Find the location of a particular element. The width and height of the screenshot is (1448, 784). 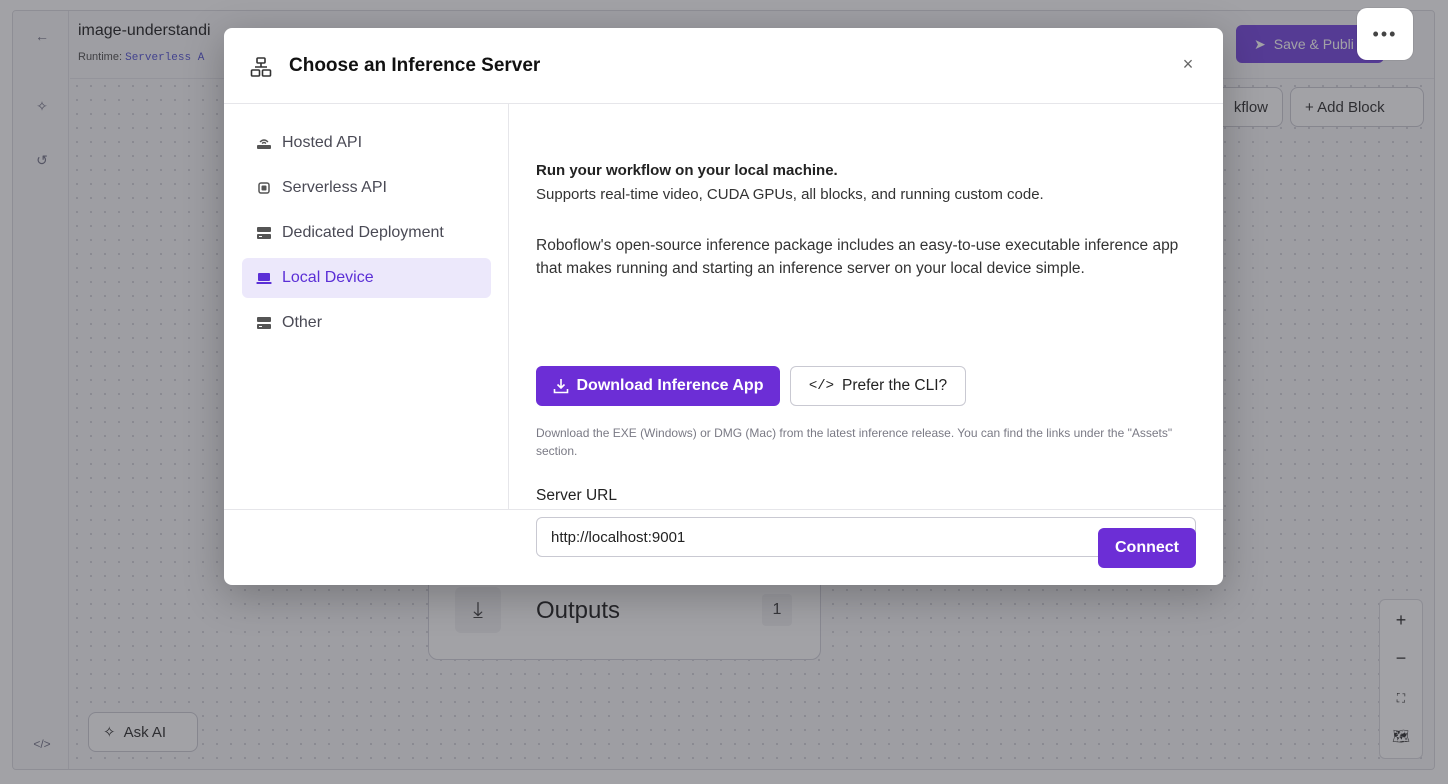

panel-heading: Run your workflow on your local machine. is located at coordinates (687, 170).